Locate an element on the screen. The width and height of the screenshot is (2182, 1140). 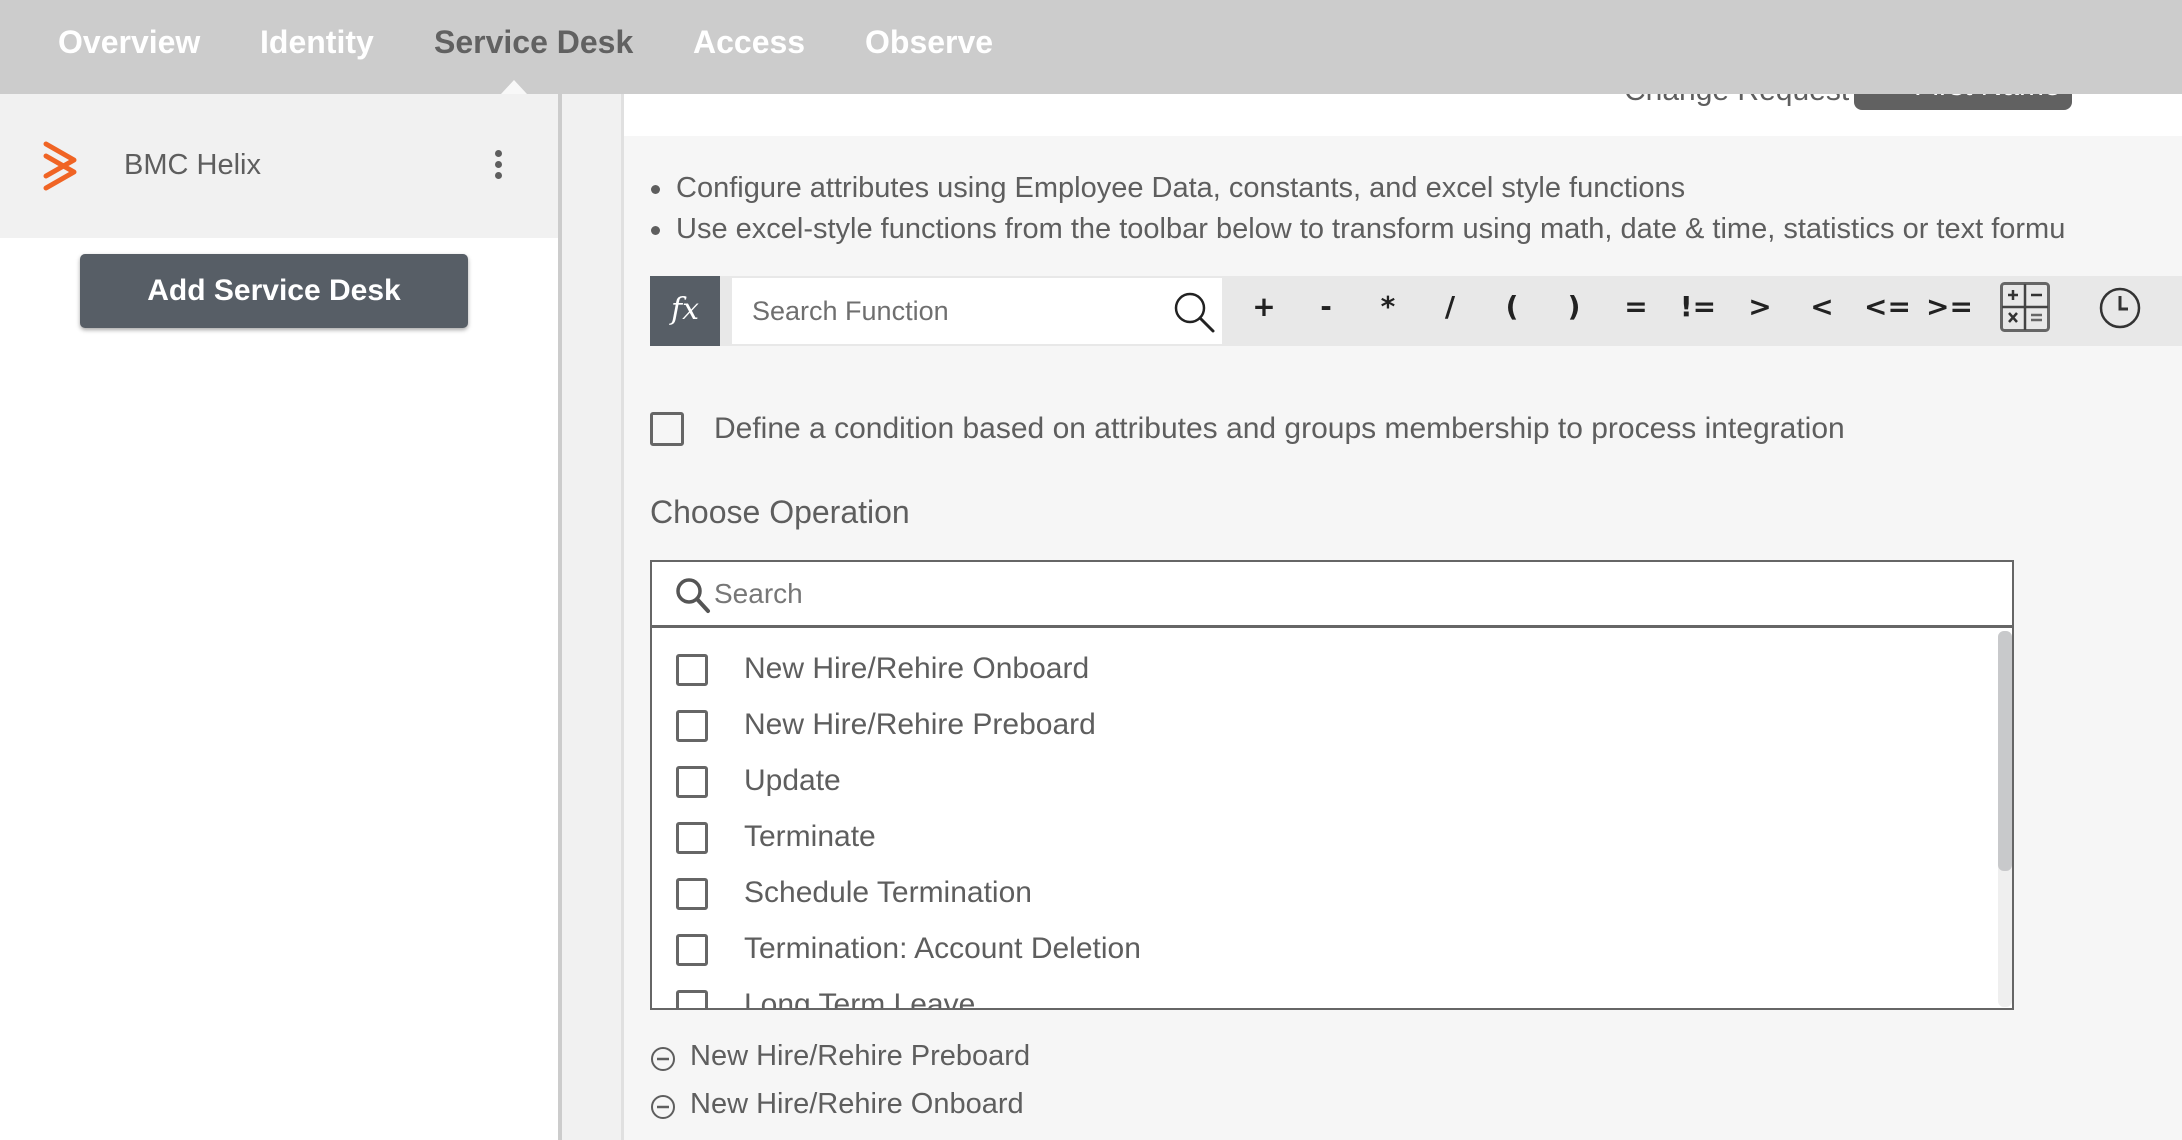
operator-minus-button: - is located at coordinates (1326, 306).